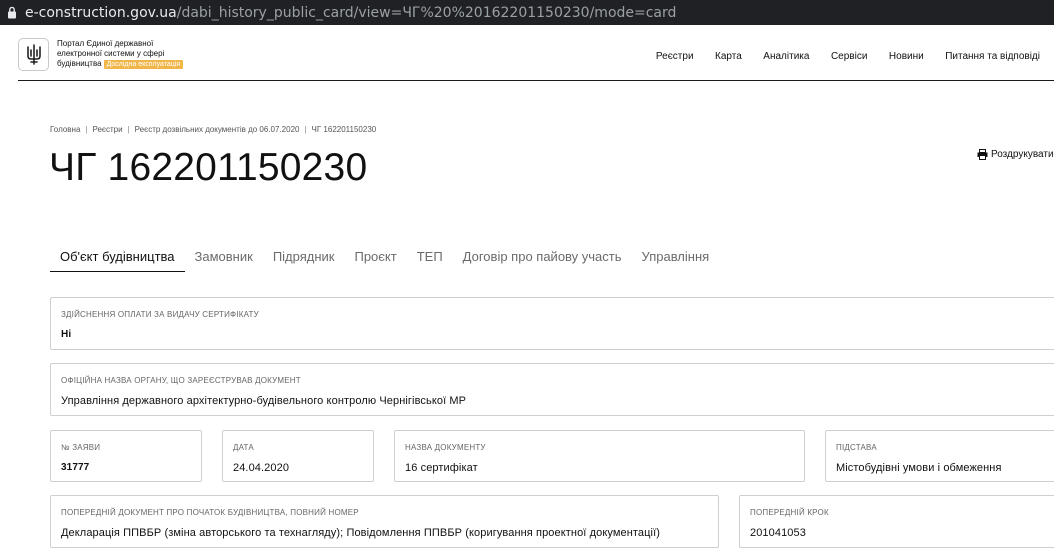 This screenshot has width=1054, height=557. Describe the element at coordinates (441, 468) in the screenshot. I see `field-value: 16 сертифікат` at that location.